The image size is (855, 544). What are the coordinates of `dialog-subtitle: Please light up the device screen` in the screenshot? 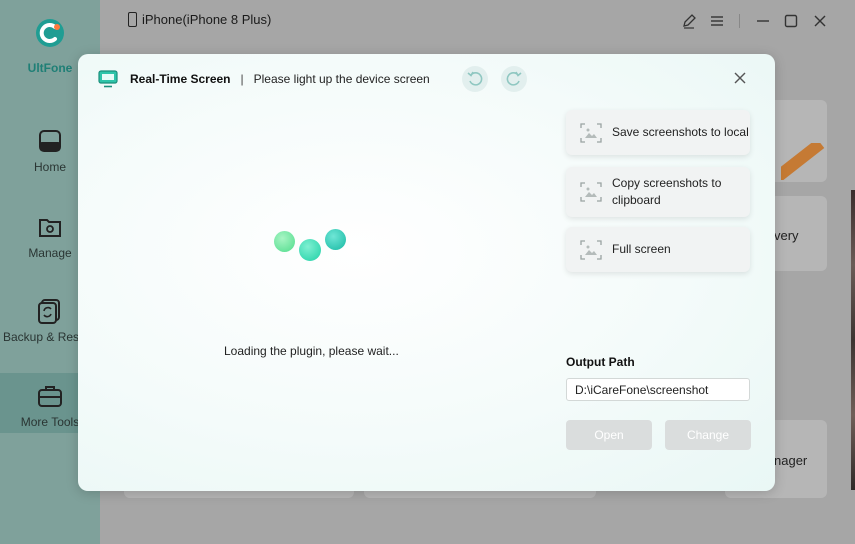 It's located at (341, 79).